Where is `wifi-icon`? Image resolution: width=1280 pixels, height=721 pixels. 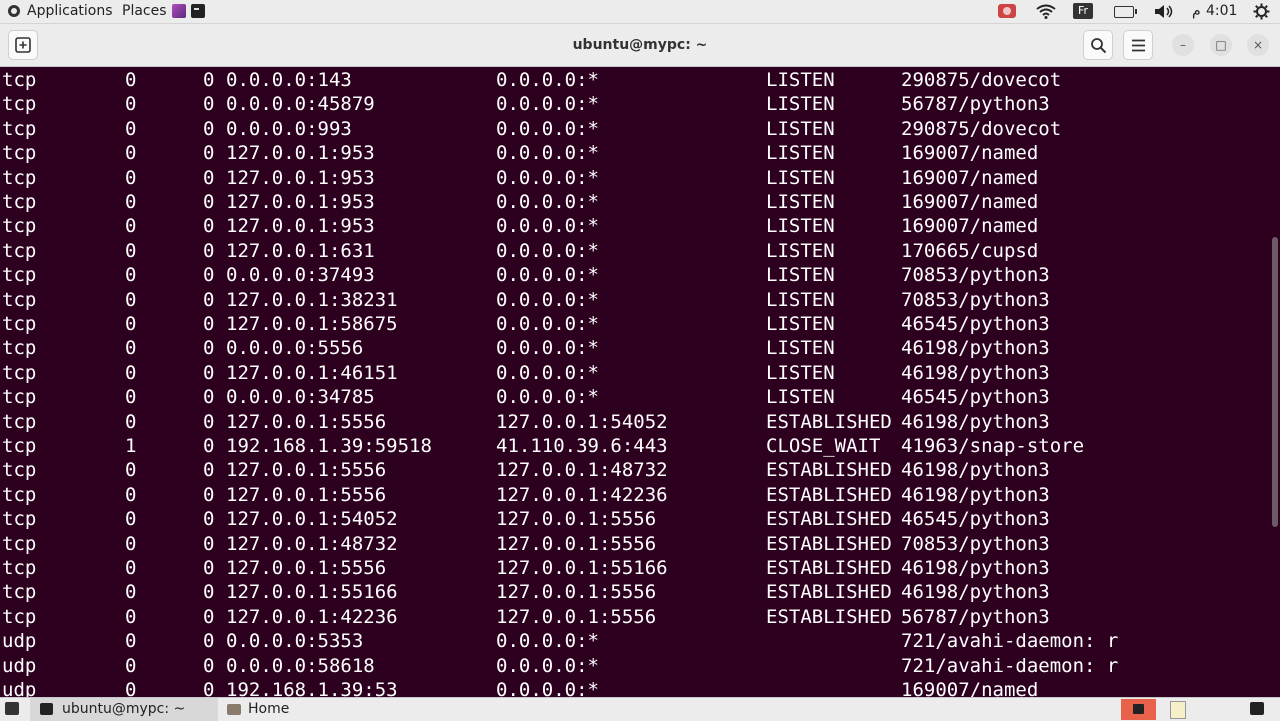 wifi-icon is located at coordinates (1046, 11).